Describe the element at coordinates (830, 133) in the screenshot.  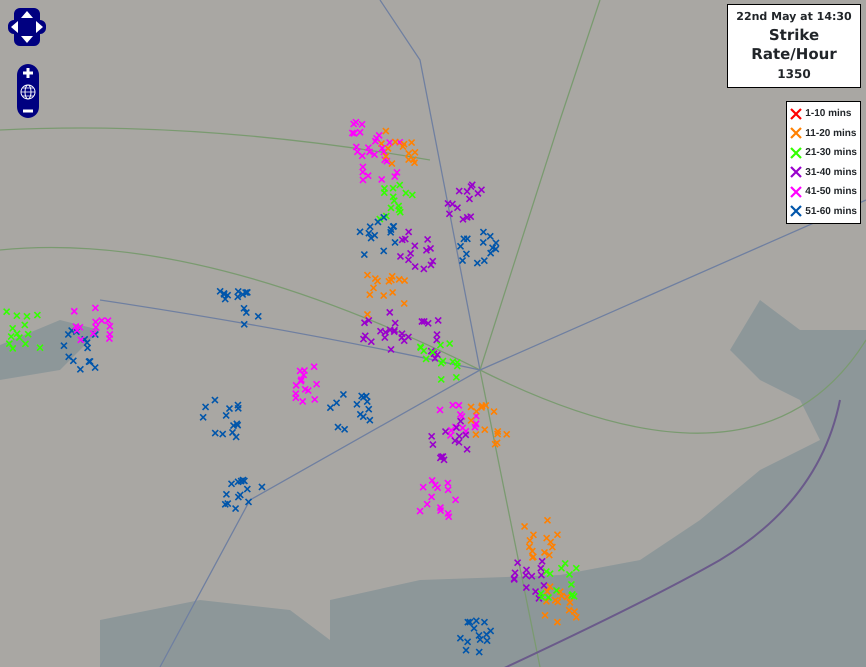
I see `legend-label: 11-20 mins` at that location.